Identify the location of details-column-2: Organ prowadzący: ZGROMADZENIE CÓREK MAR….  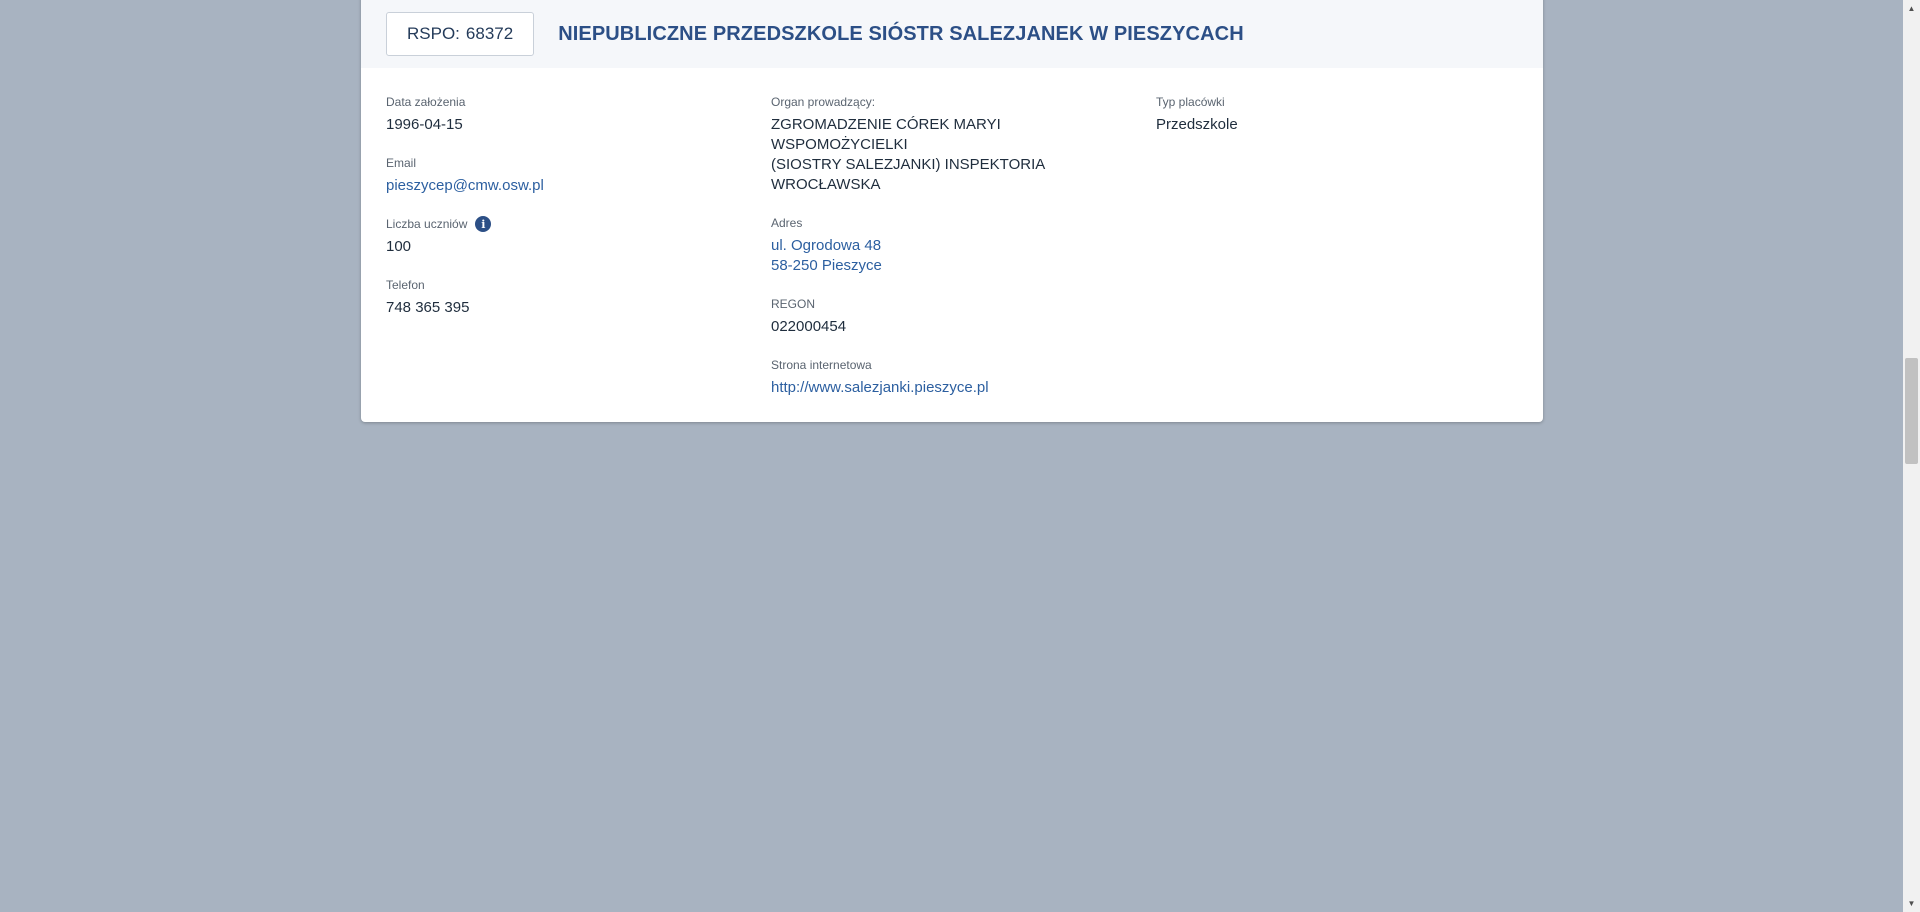
(951, 256).